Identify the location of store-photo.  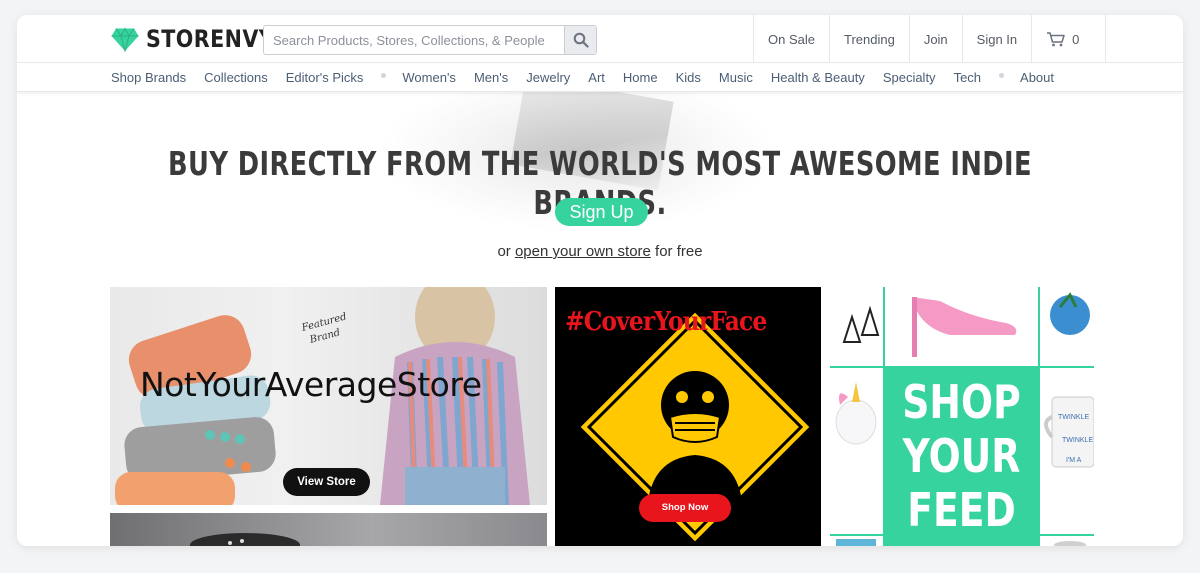
(245, 539).